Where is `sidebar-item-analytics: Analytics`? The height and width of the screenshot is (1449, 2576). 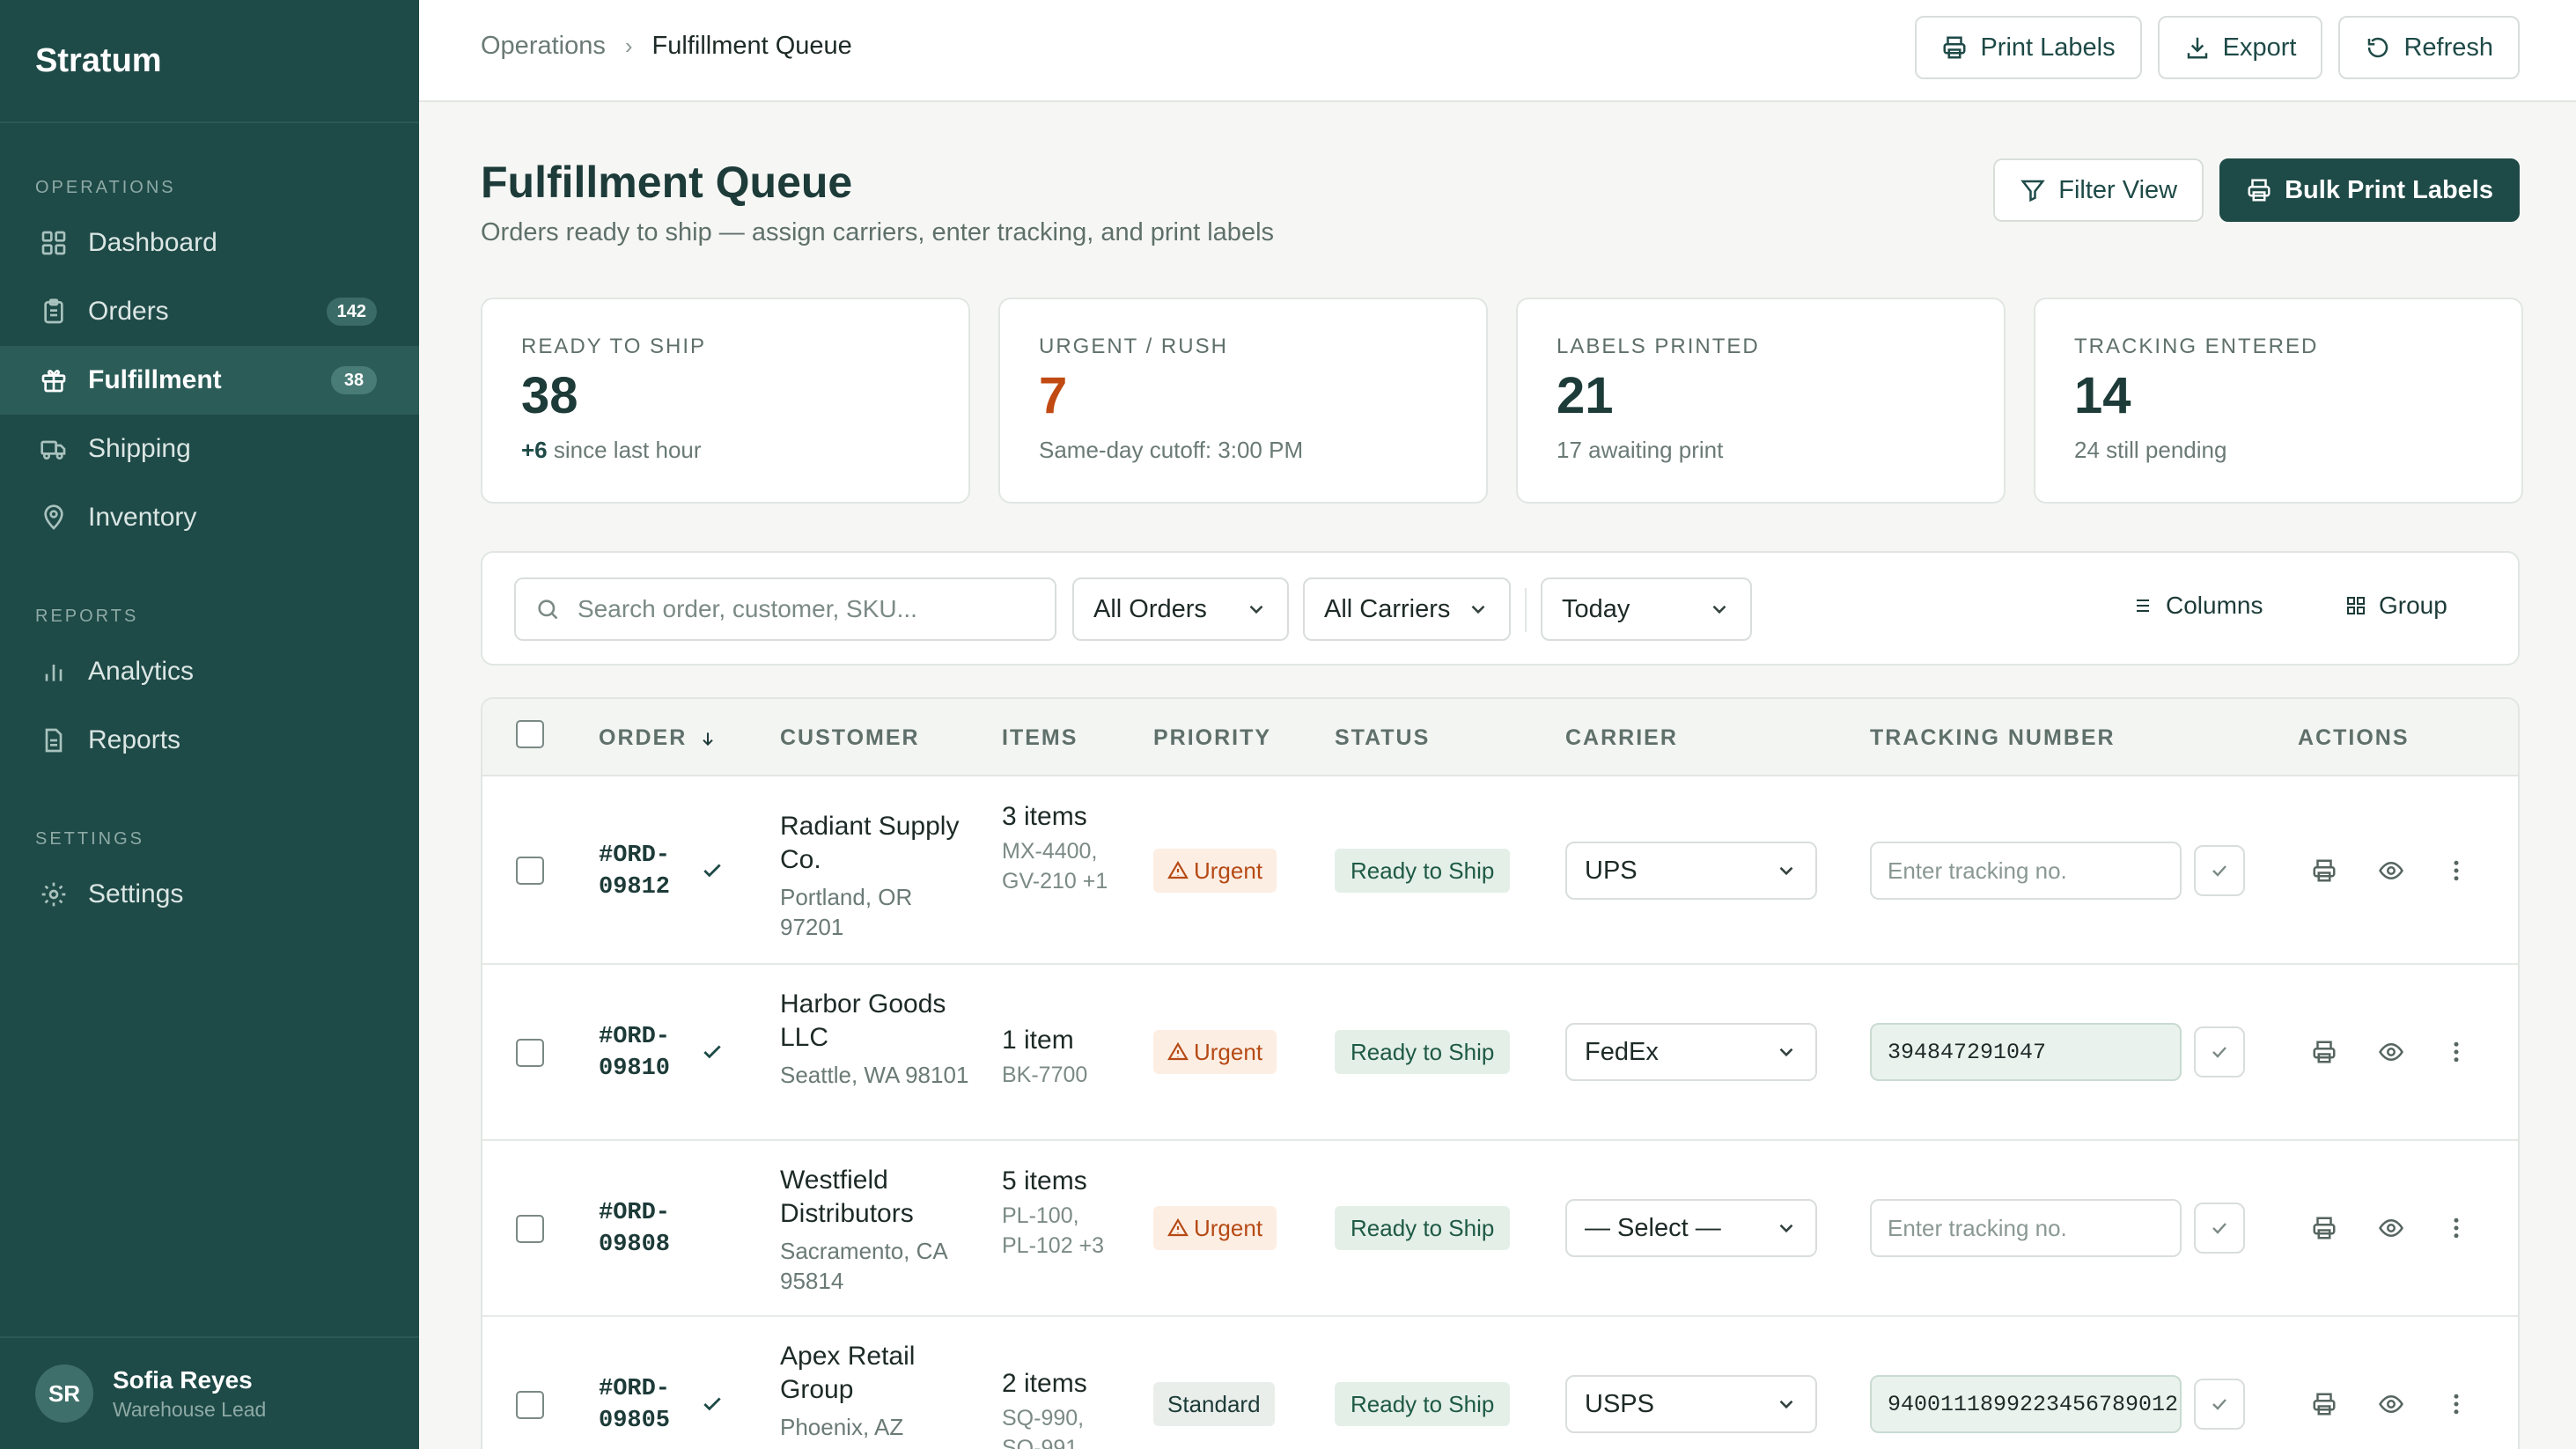 sidebar-item-analytics: Analytics is located at coordinates (210, 671).